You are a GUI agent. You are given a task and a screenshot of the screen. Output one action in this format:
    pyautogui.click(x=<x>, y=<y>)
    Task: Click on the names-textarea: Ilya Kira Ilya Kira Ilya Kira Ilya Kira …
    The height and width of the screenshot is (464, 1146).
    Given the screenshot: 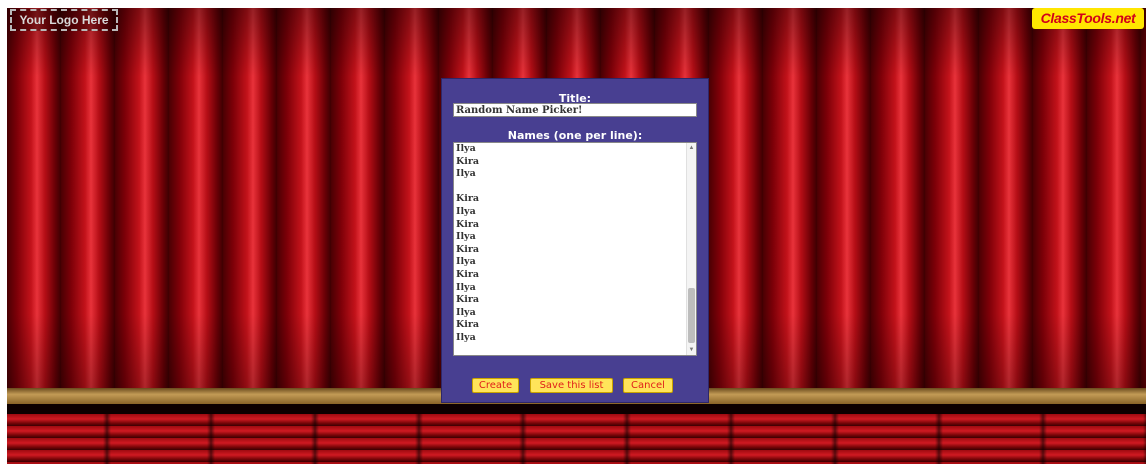 What is the action you would take?
    pyautogui.click(x=575, y=249)
    